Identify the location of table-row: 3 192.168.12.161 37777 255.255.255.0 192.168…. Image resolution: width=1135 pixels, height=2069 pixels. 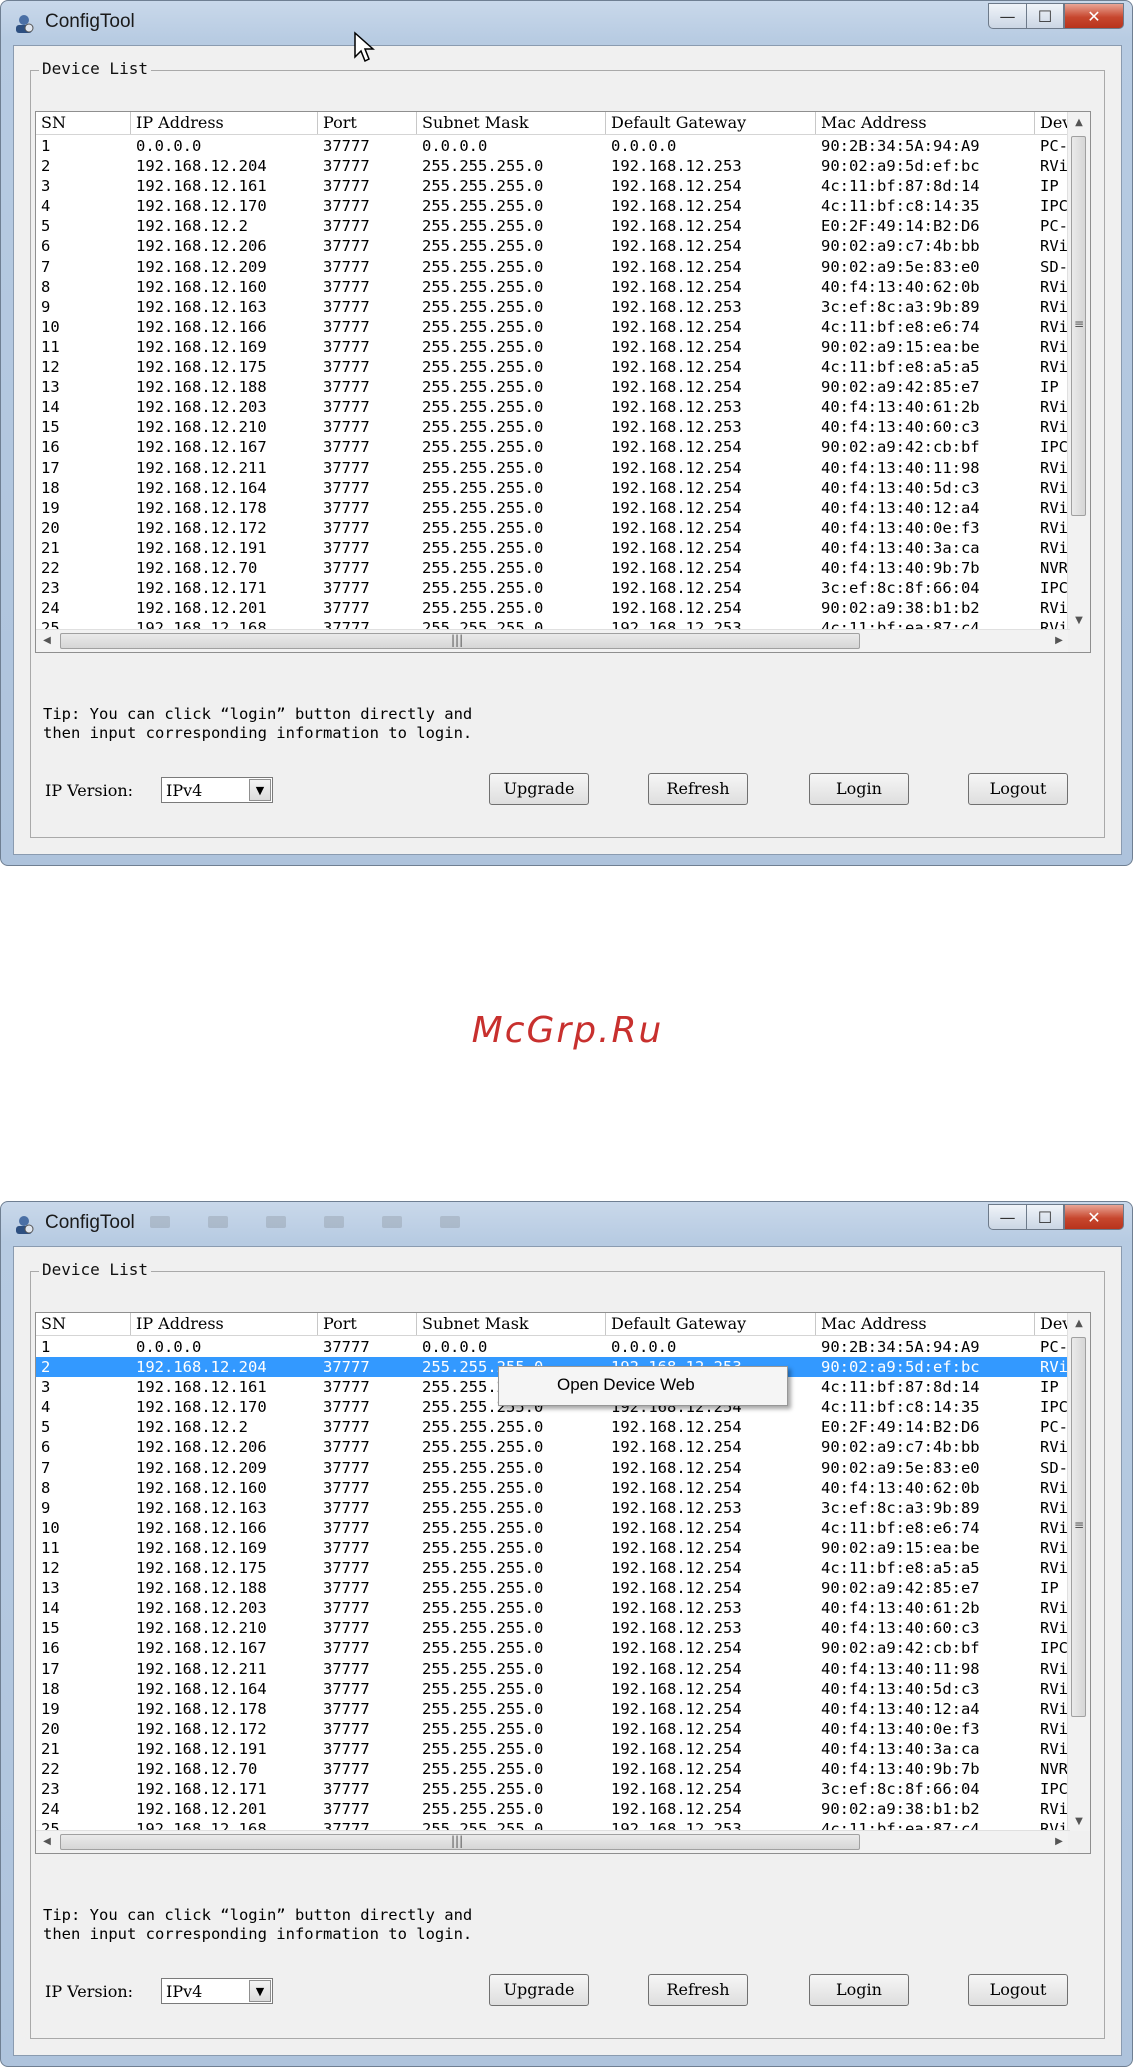
(553, 186).